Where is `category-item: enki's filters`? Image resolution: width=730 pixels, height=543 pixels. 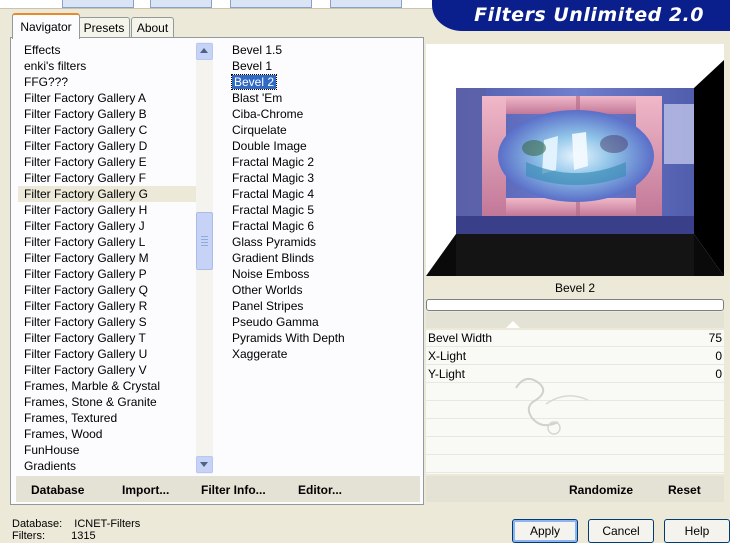 category-item: enki's filters is located at coordinates (107, 66).